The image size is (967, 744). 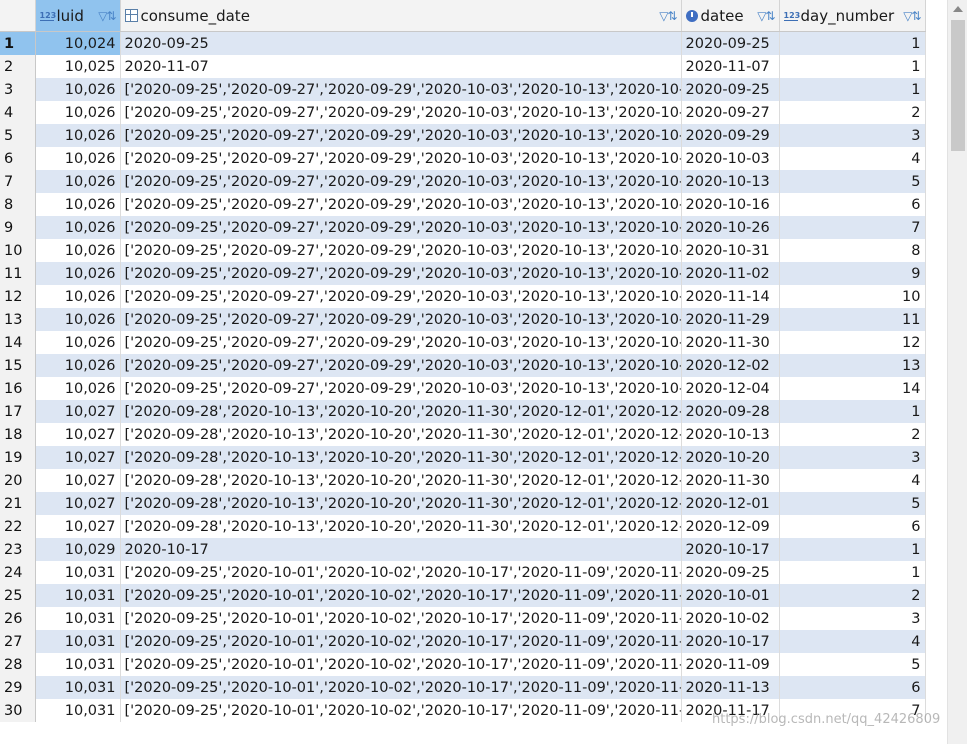 I want to click on cell-luid: 10,029, so click(x=78, y=549).